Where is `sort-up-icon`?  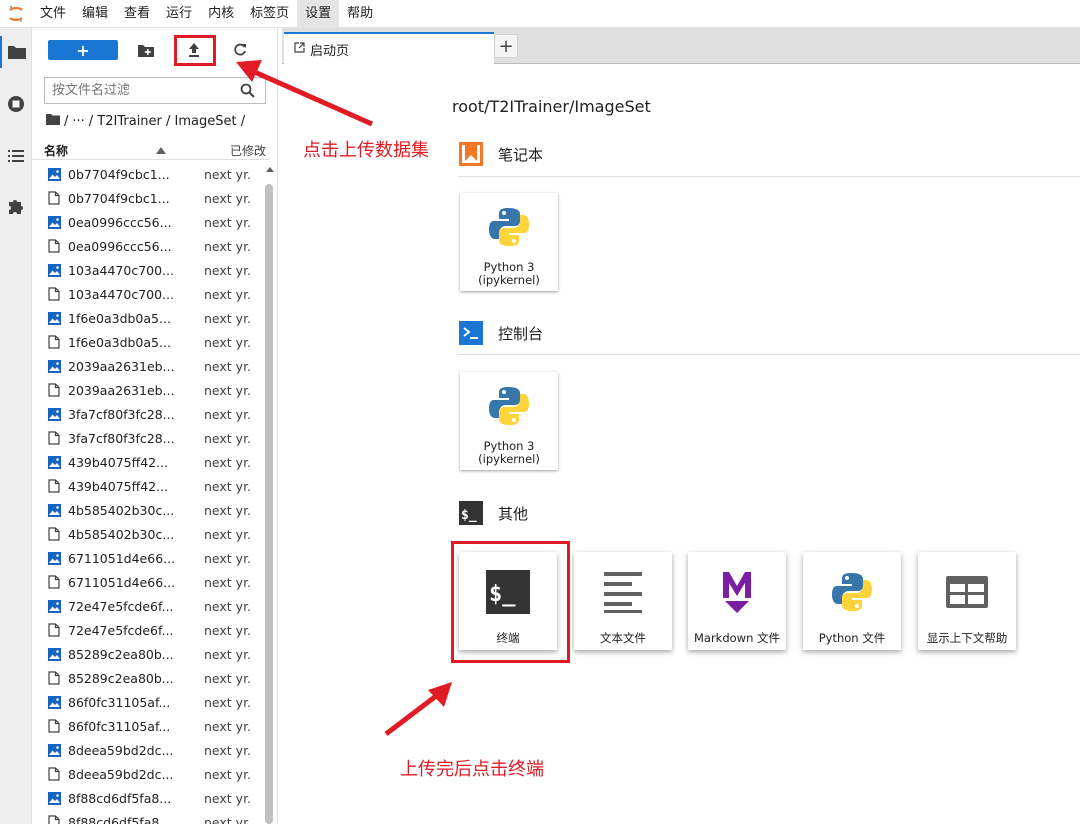
sort-up-icon is located at coordinates (161, 150).